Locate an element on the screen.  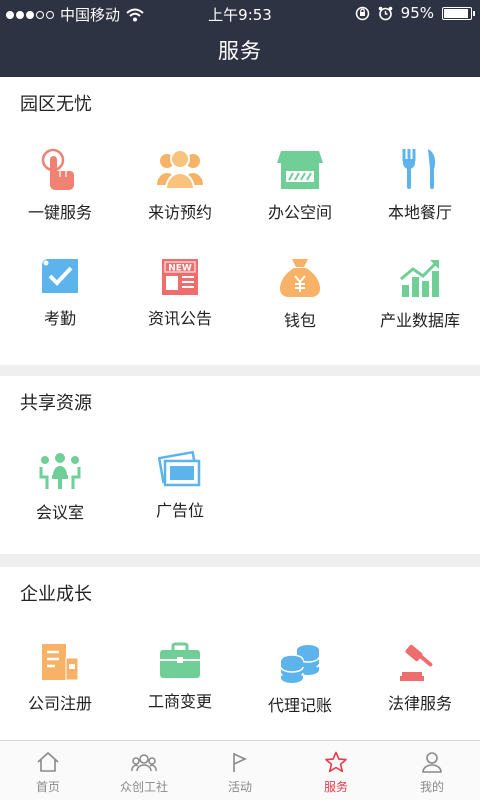
service-label: 本地餐厅 is located at coordinates (419, 212).